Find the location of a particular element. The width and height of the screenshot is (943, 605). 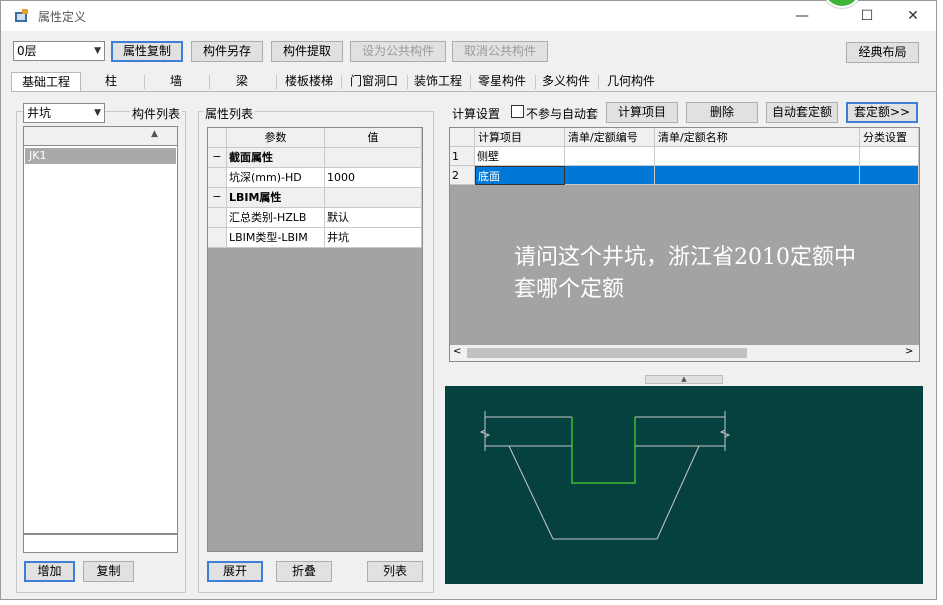

minimize-button: — is located at coordinates (802, 16).